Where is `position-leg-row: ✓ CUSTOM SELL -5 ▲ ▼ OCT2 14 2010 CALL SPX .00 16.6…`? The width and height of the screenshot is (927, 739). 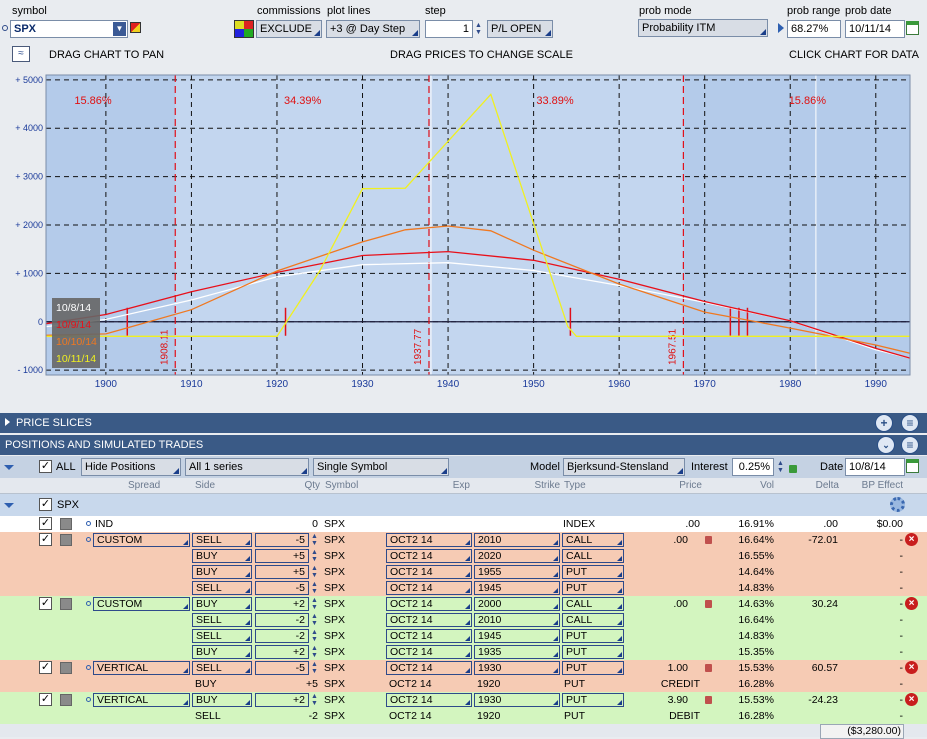
position-leg-row: ✓ CUSTOM SELL -5 ▲ ▼ OCT2 14 2010 CALL SPX .00 16.6… is located at coordinates (463, 540).